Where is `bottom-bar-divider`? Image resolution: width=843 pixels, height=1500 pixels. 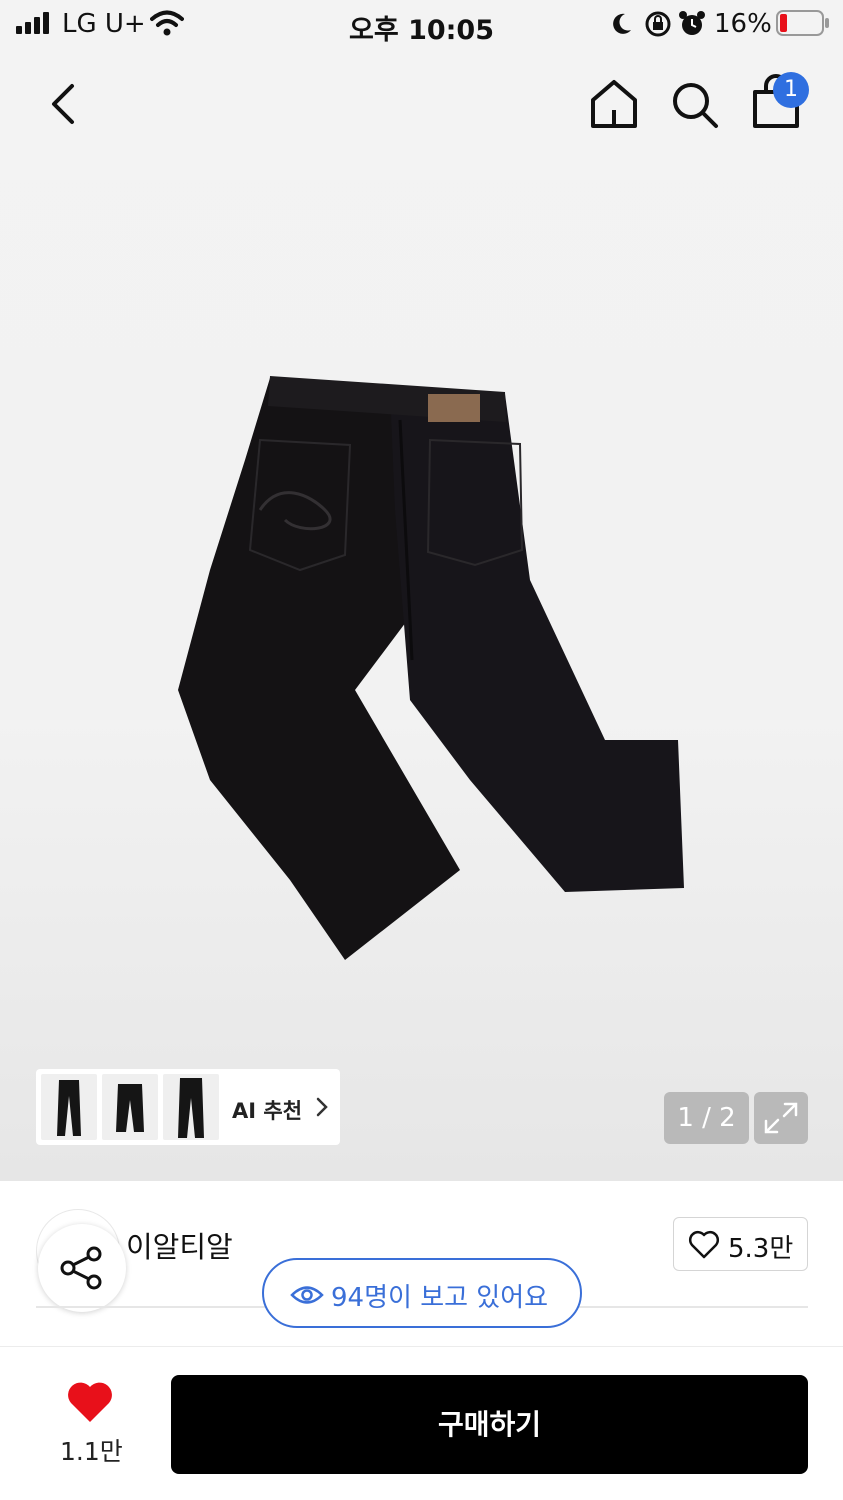
bottom-bar-divider is located at coordinates (421, 1346).